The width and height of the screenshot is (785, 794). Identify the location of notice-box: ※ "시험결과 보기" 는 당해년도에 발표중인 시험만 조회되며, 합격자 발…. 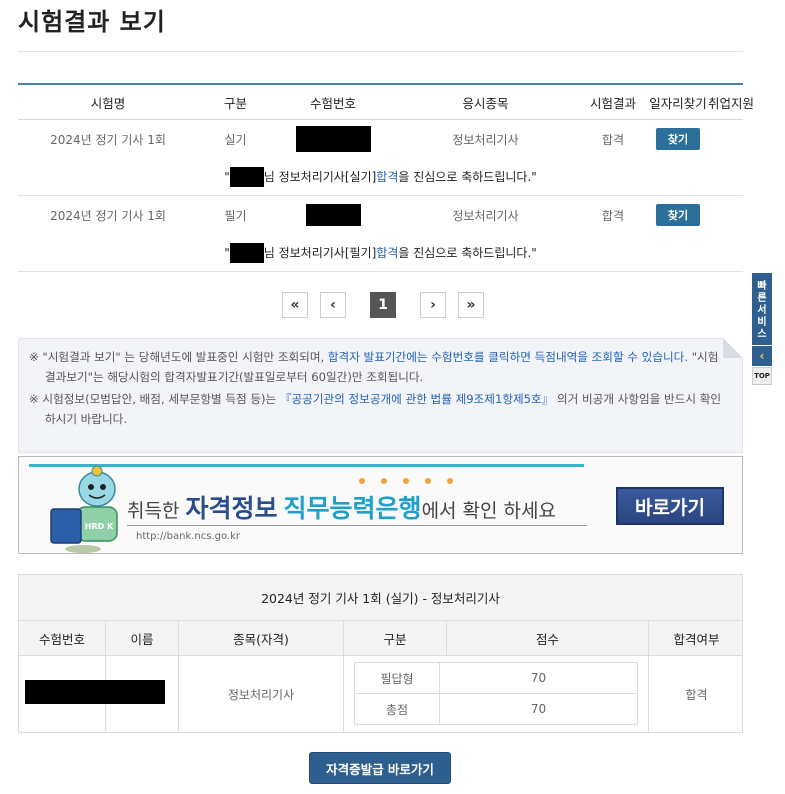
(380, 395).